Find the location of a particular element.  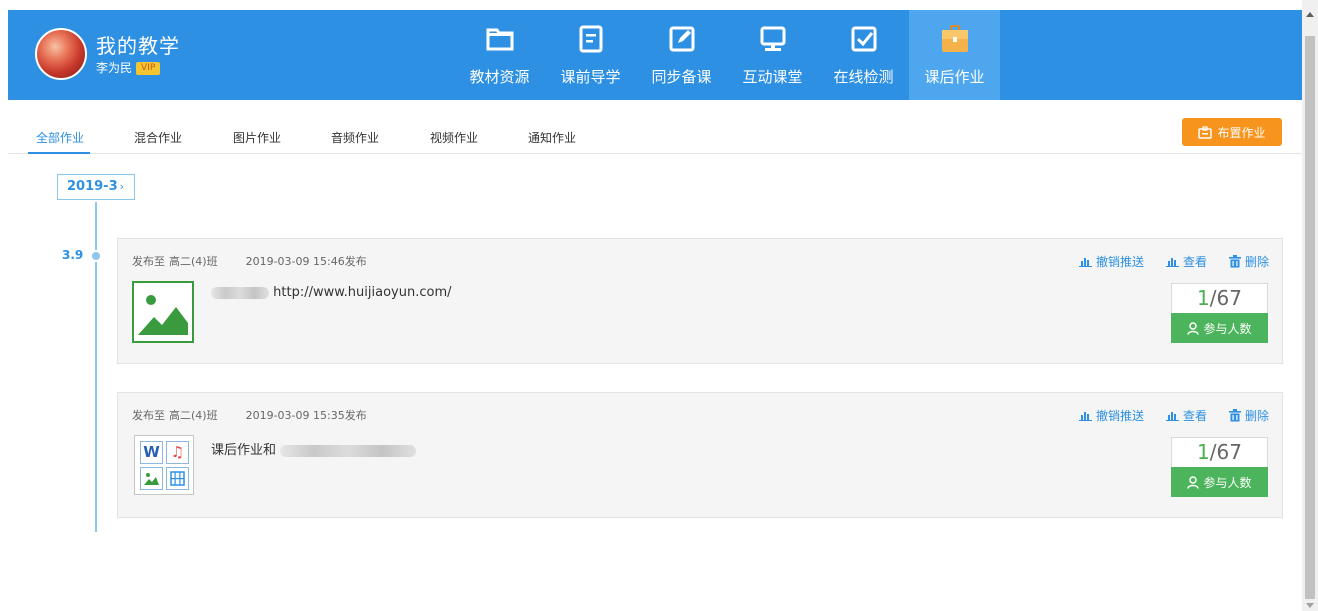

nav-label: 互动课堂 is located at coordinates (772, 77).